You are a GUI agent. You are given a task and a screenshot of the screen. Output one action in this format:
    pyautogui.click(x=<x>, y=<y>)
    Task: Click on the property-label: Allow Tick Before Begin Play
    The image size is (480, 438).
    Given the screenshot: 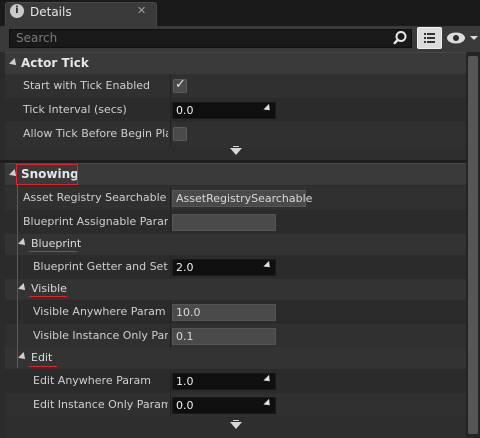 What is the action you would take?
    pyautogui.click(x=95, y=133)
    